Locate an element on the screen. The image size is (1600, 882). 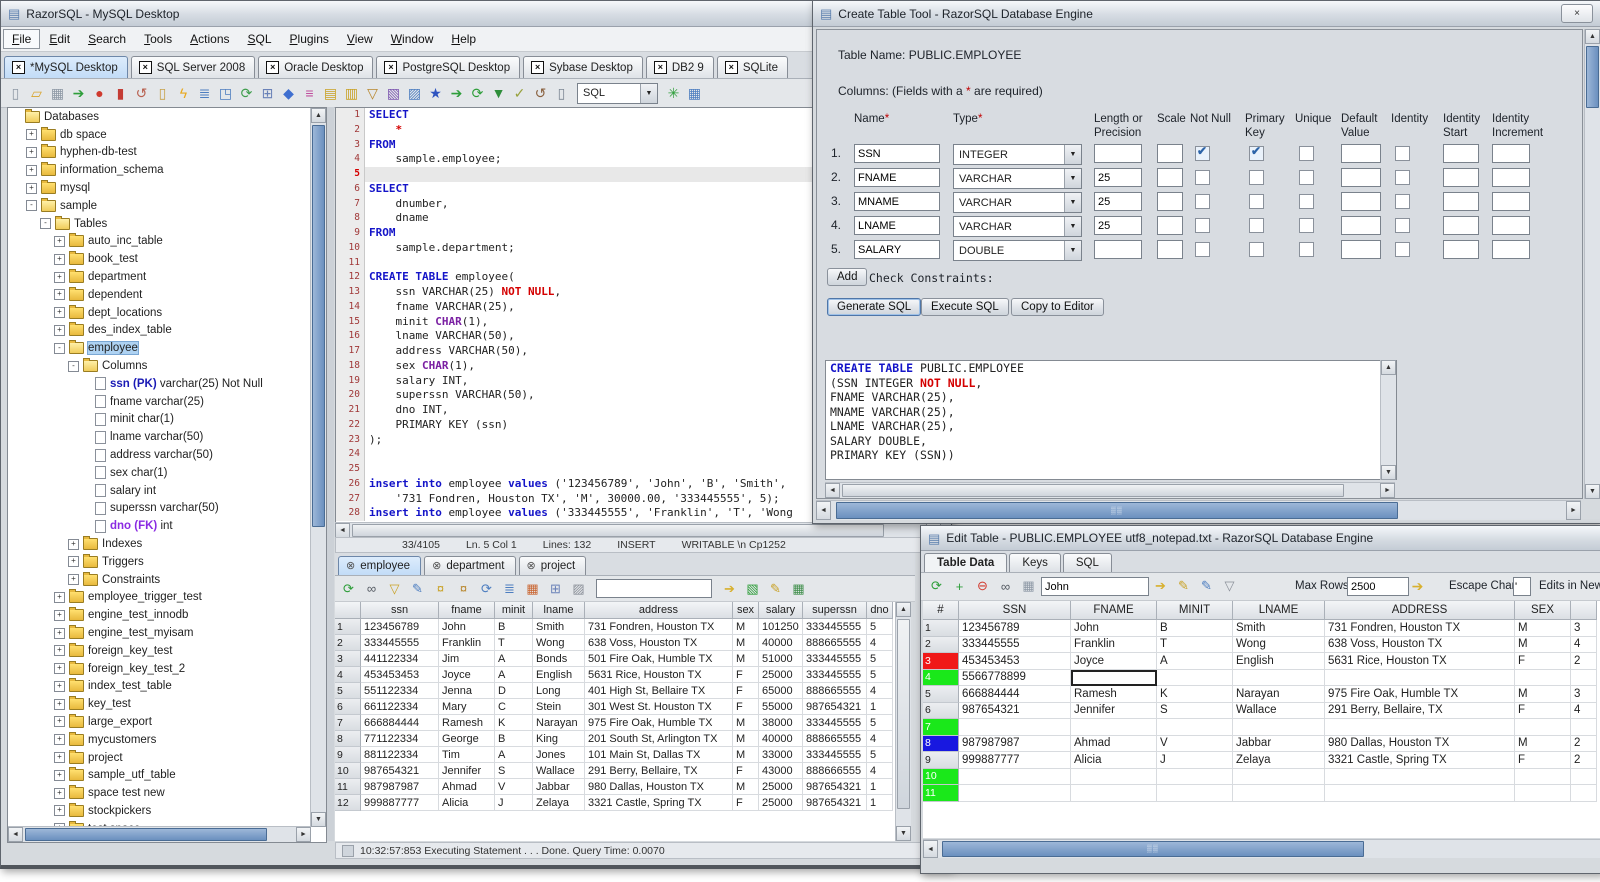
column-header-ssn: SSN is located at coordinates (1015, 610).